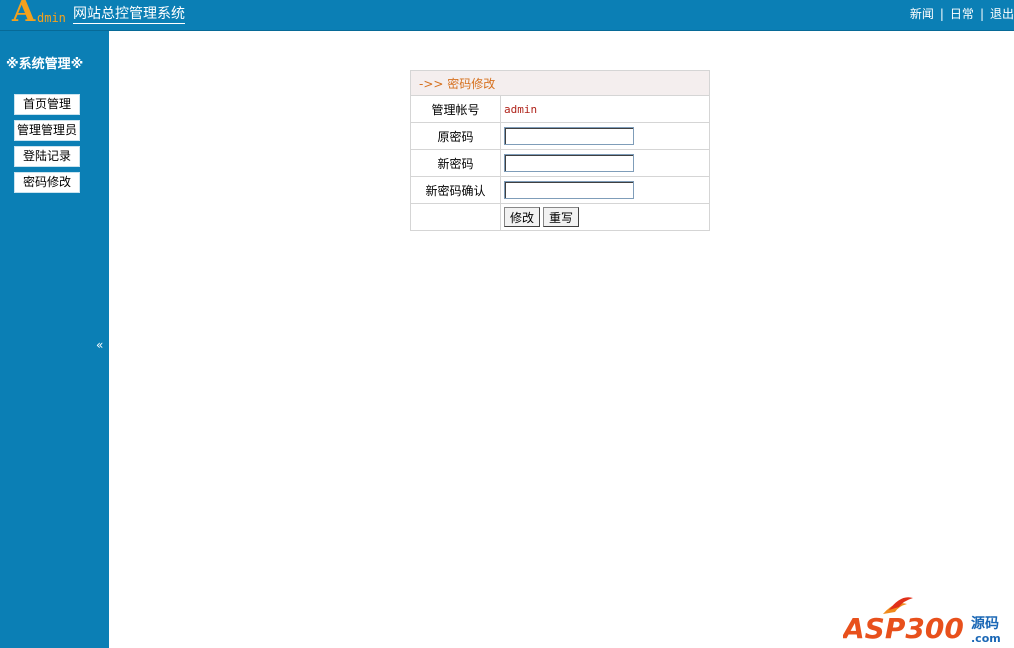 The height and width of the screenshot is (648, 1014). I want to click on watermark-suffix: 源码, so click(985, 623).